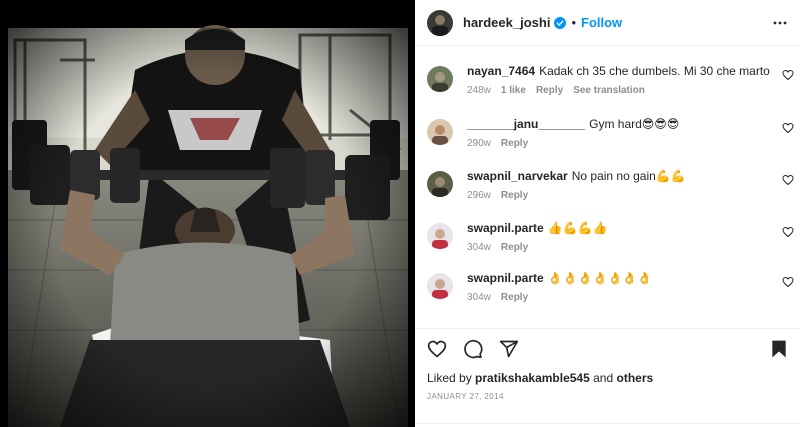 The width and height of the screenshot is (800, 427). Describe the element at coordinates (479, 143) in the screenshot. I see `comment-time: 290w` at that location.